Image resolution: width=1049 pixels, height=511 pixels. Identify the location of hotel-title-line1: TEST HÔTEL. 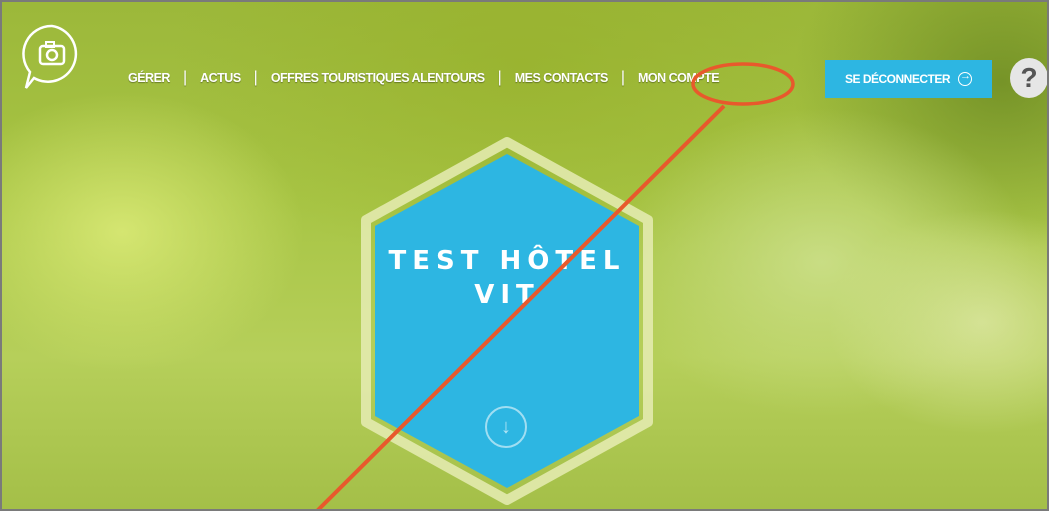
(507, 261).